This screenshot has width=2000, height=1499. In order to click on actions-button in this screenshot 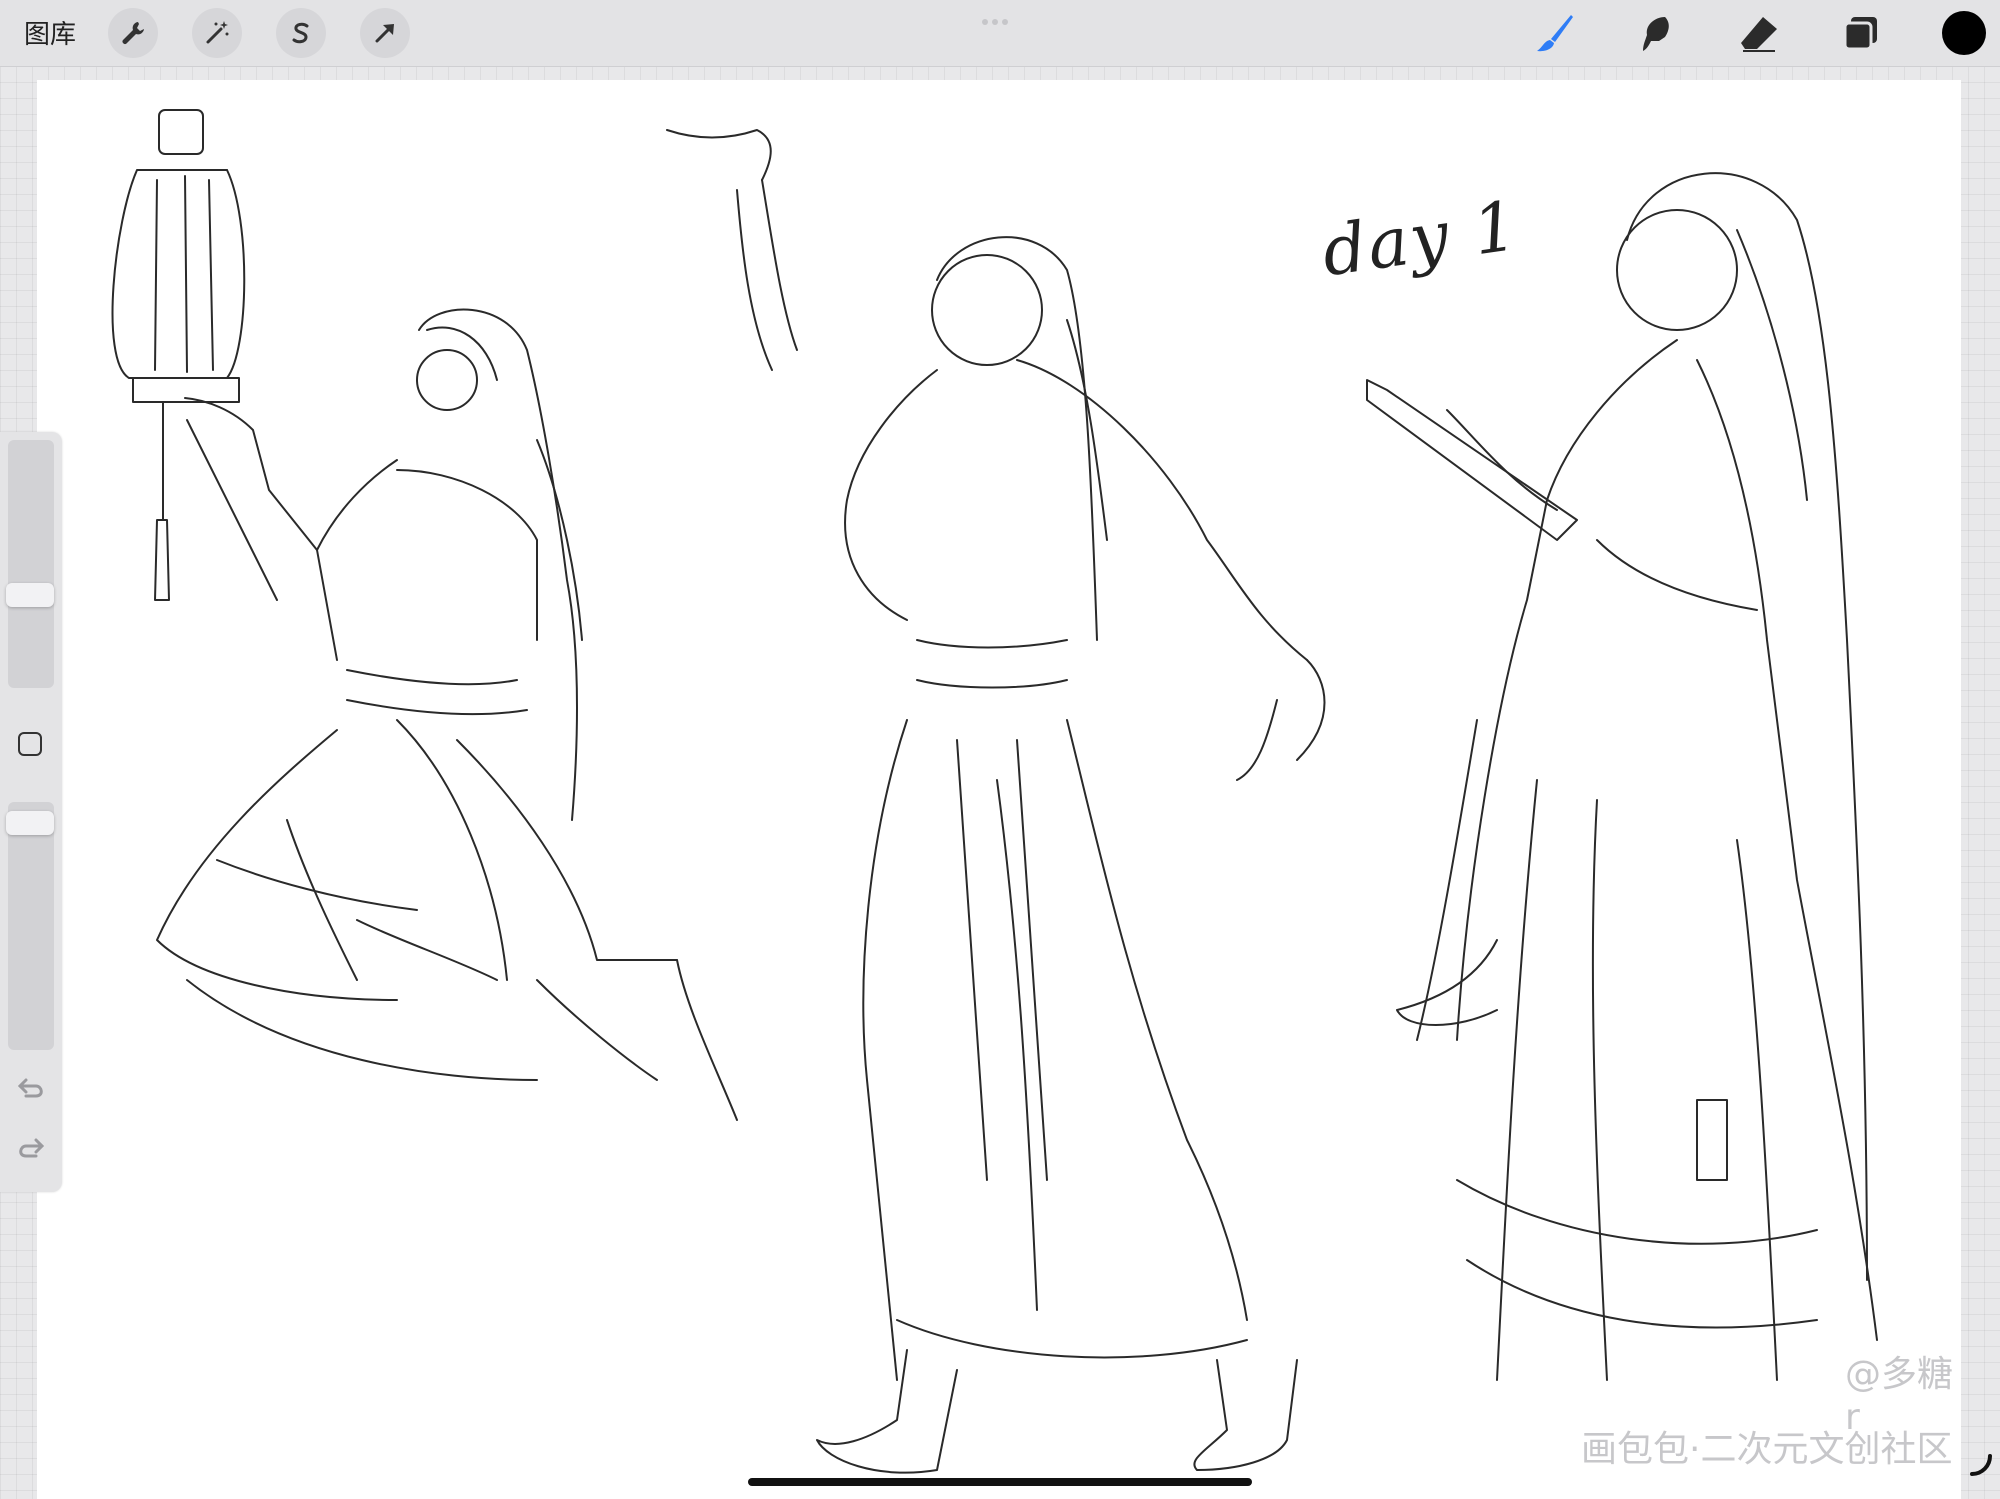, I will do `click(133, 33)`.